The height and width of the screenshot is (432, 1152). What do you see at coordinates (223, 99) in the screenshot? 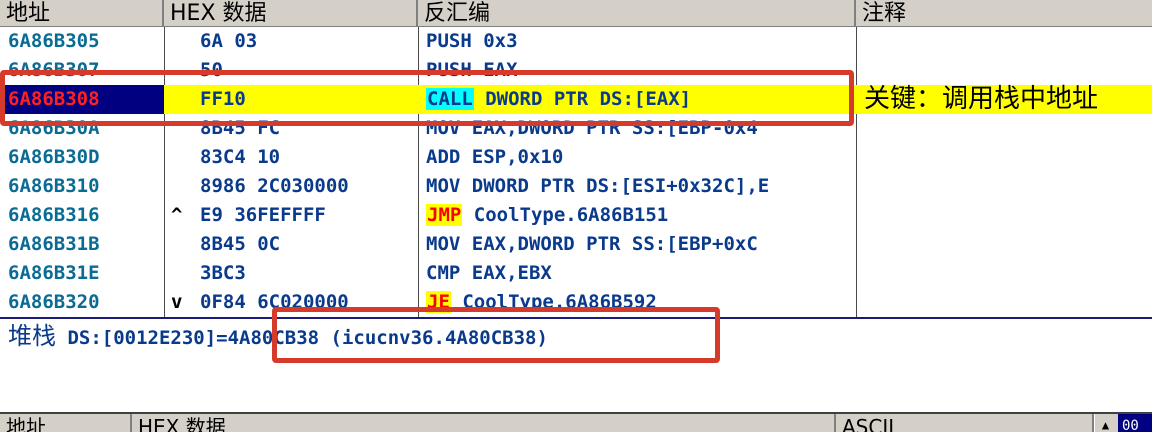
I see `row-hex: FF10` at bounding box center [223, 99].